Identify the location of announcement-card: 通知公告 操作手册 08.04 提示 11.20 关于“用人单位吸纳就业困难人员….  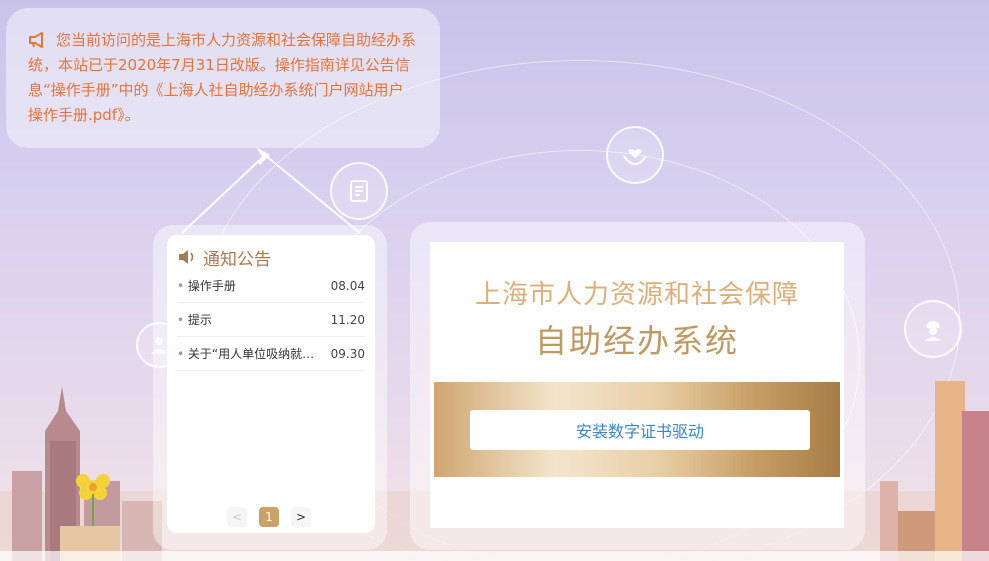
(271, 384).